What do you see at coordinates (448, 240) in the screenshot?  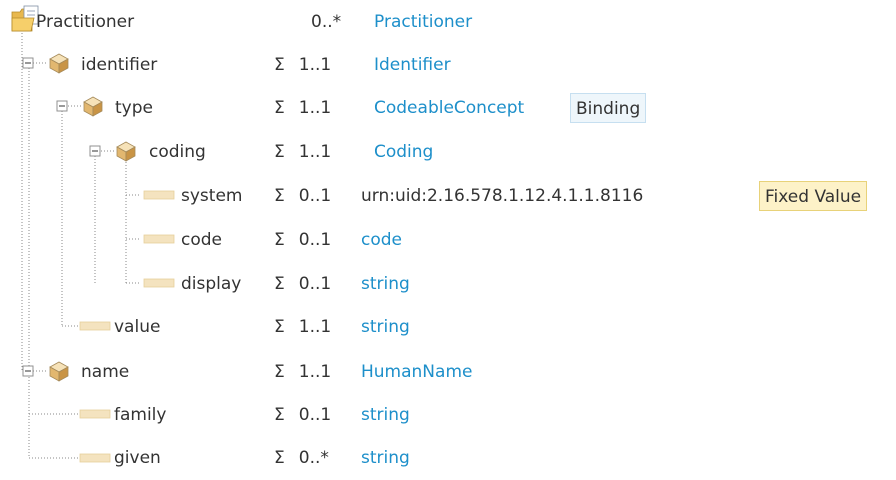 I see `tree-row-code: code Σ 0..1 code` at bounding box center [448, 240].